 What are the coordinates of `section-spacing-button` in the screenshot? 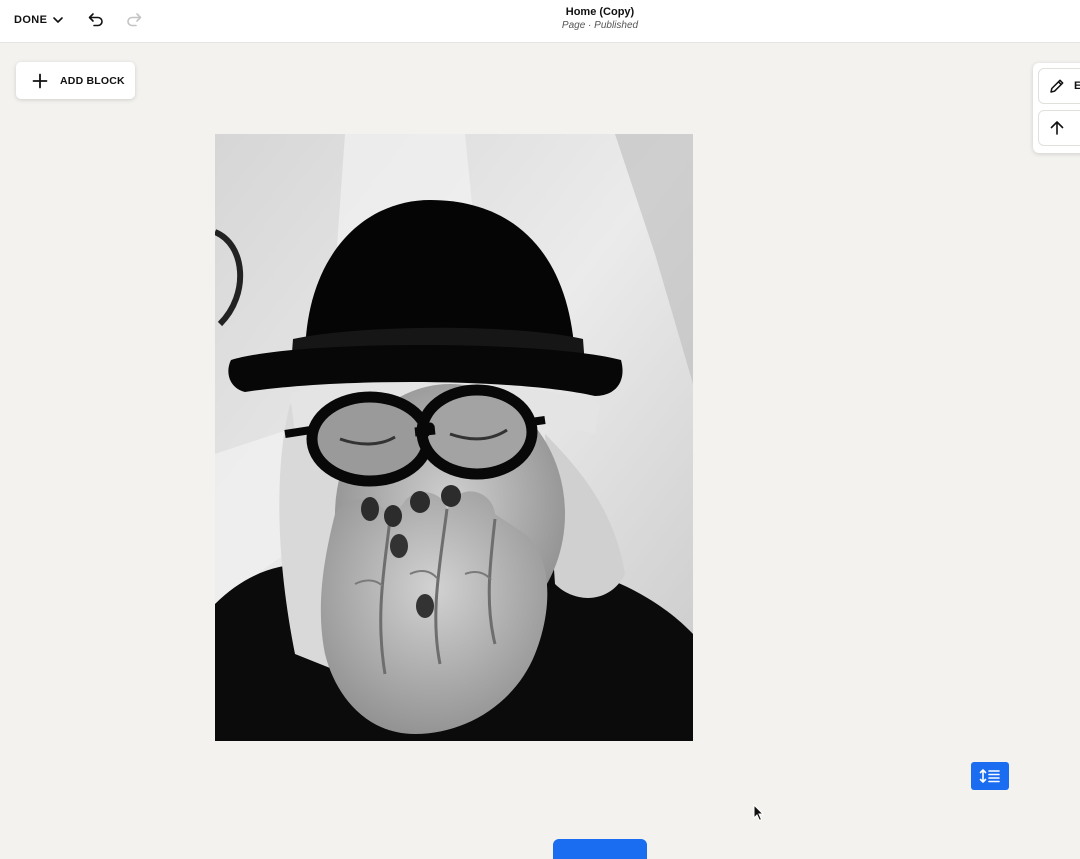 It's located at (990, 776).